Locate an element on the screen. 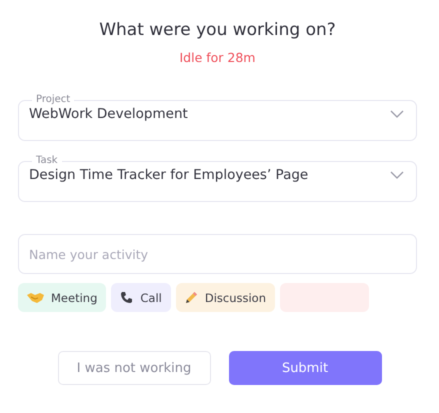 This screenshot has width=439, height=413. activity-chip: Call is located at coordinates (141, 297).